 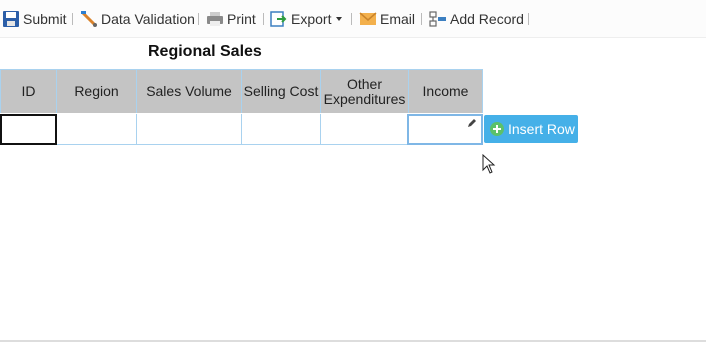 What do you see at coordinates (497, 129) in the screenshot?
I see `plus-icon` at bounding box center [497, 129].